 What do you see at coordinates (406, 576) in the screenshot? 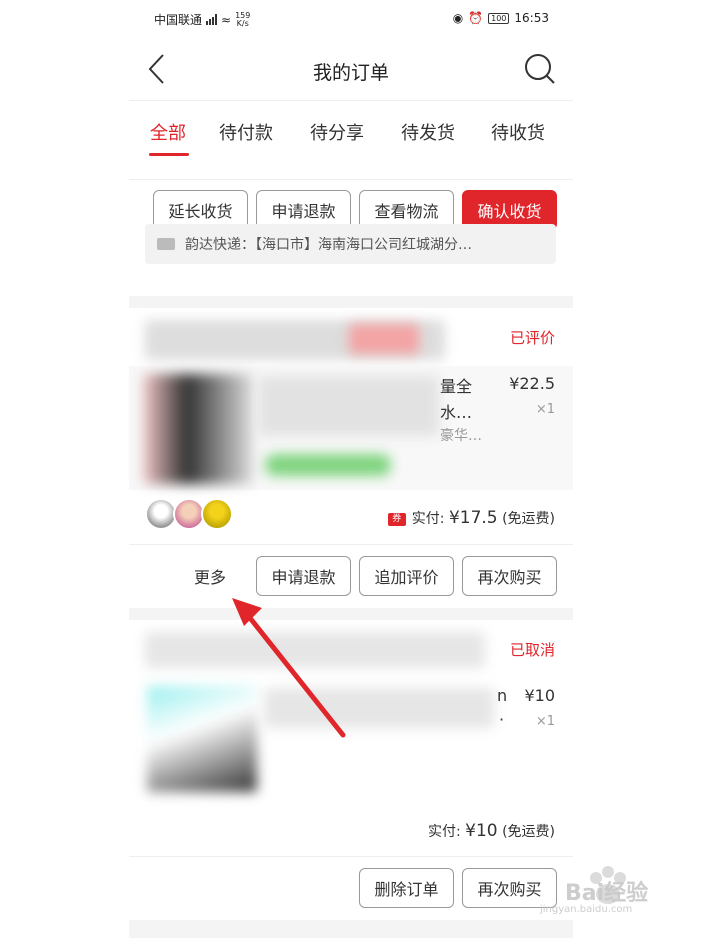
I see `add-review-button: 追加评价` at bounding box center [406, 576].